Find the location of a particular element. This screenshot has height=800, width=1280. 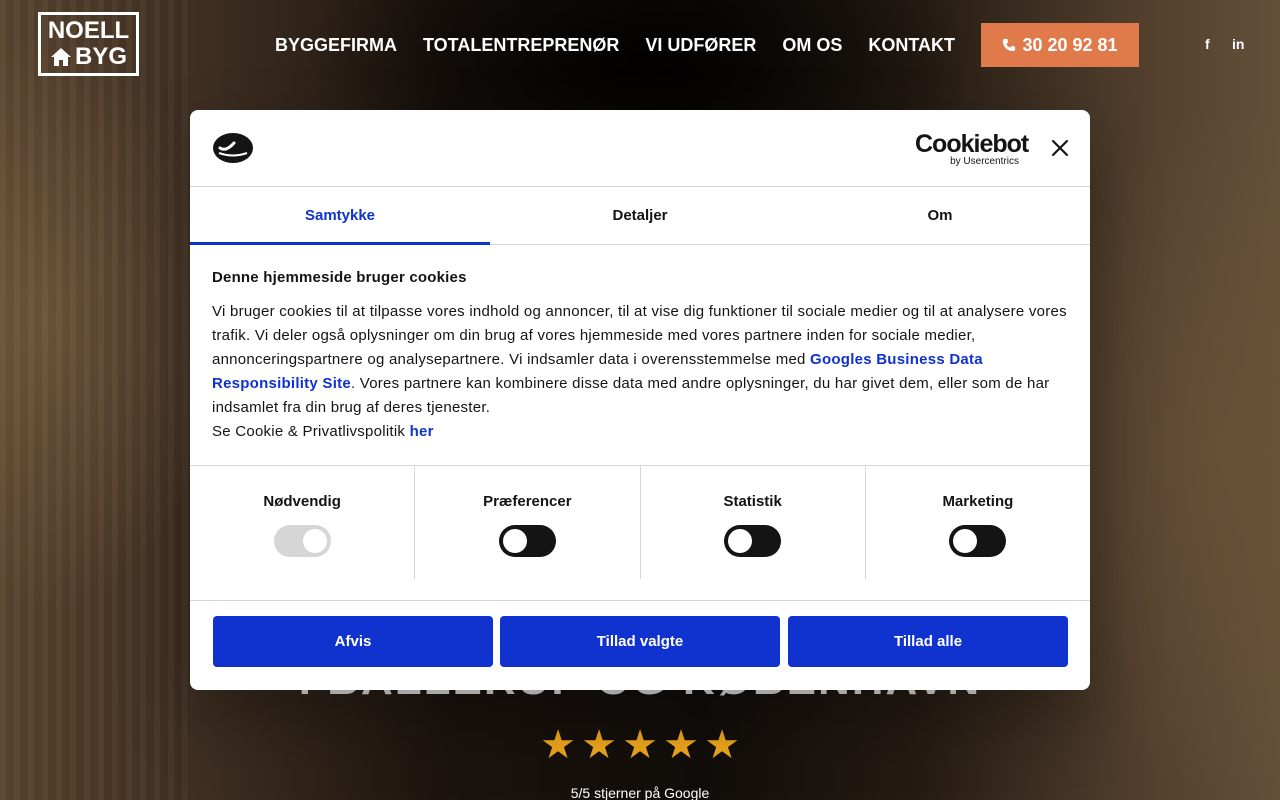

rating-stars: ★ ★ ★ ★ ★ is located at coordinates (640, 745).